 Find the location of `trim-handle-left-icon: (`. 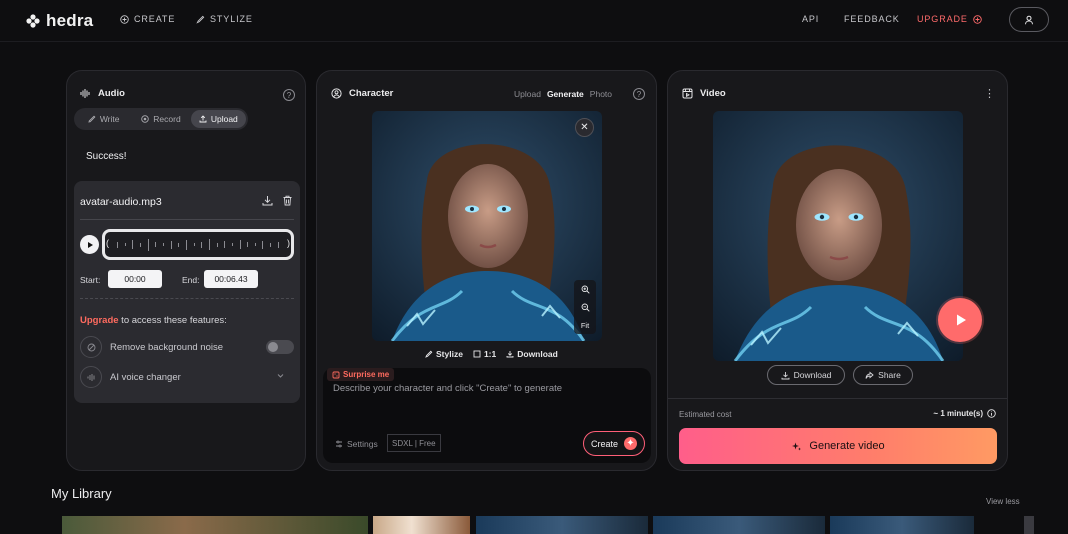

trim-handle-left-icon: ( is located at coordinates (107, 243).